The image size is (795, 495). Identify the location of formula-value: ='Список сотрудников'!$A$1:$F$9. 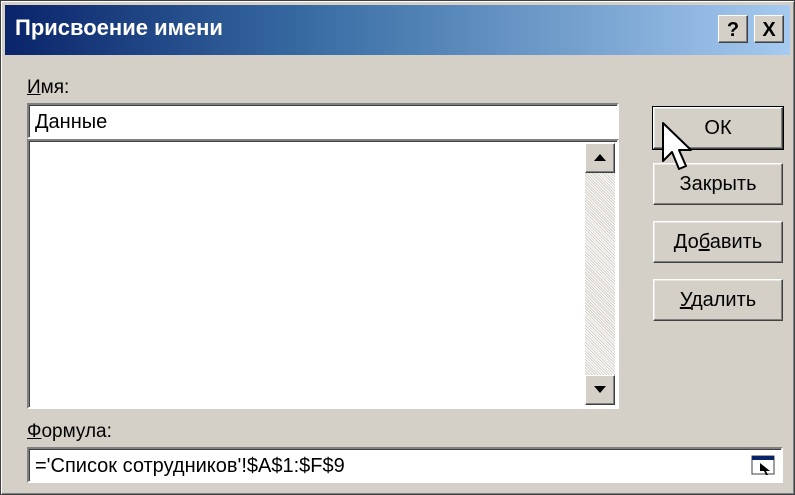
(190, 466).